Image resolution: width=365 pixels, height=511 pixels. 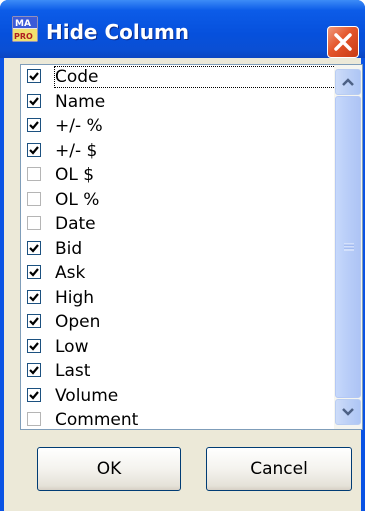 What do you see at coordinates (23, 36) in the screenshot?
I see `svg-text: PRO` at bounding box center [23, 36].